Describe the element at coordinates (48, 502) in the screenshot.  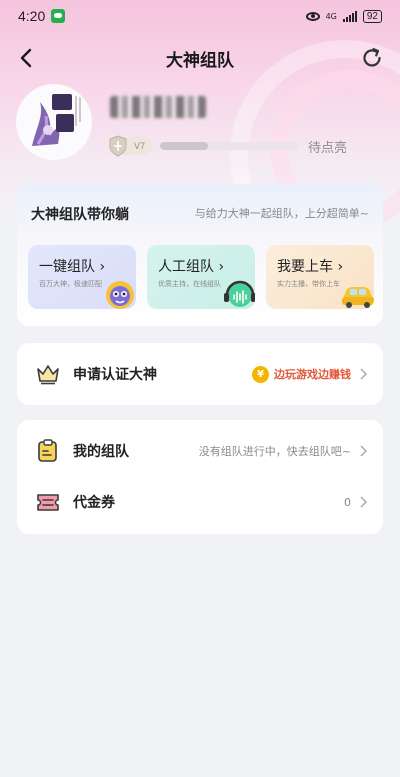
I see `voucher-icon` at that location.